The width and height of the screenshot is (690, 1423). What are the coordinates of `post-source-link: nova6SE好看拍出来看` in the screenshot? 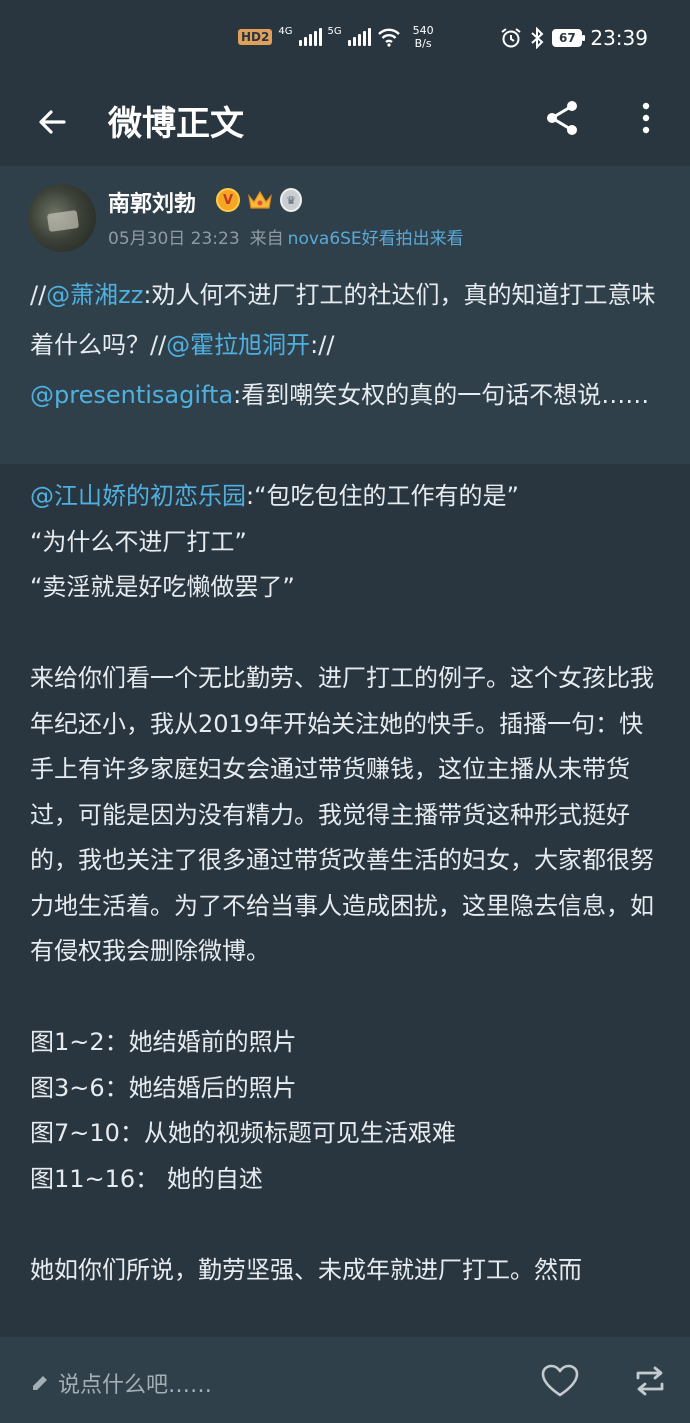 It's located at (376, 236).